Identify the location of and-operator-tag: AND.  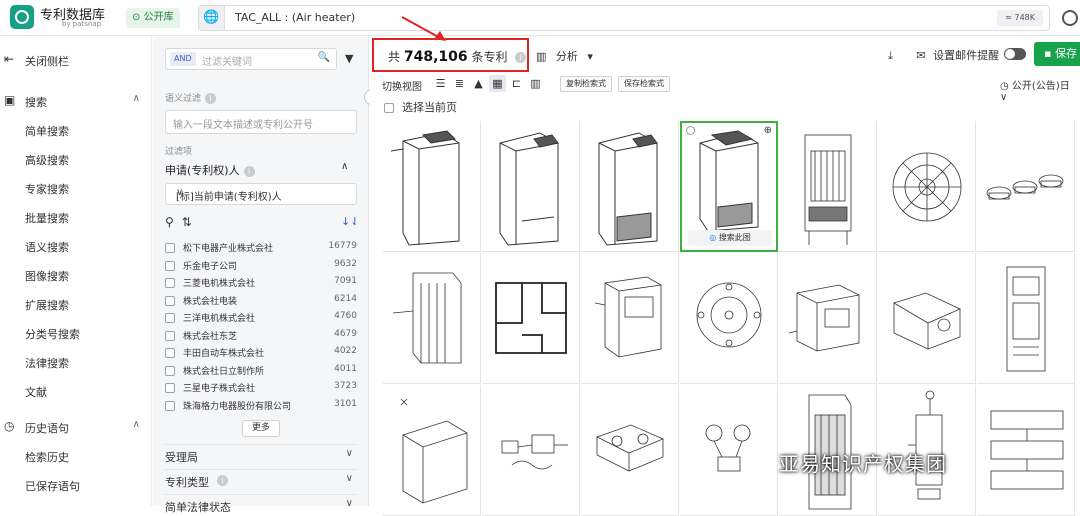
(183, 59).